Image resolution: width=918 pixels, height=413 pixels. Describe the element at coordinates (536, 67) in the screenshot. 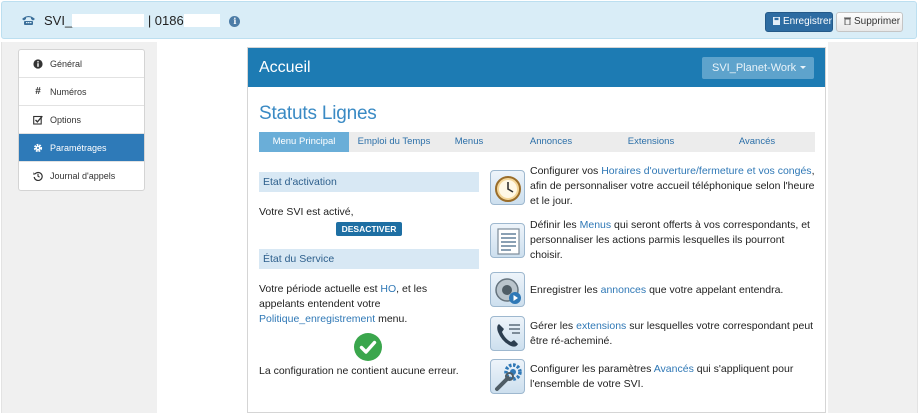

I see `card-header: Accueil SVI_Planet-Work` at that location.